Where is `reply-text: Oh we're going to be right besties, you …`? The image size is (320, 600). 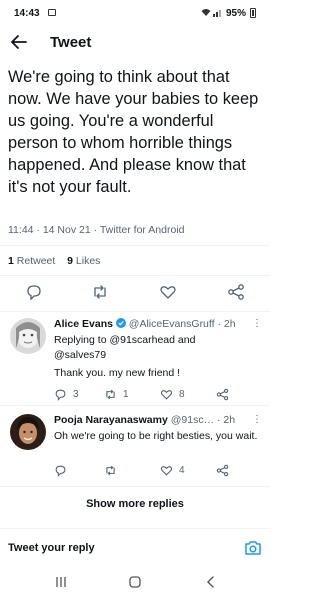 reply-text: Oh we're going to be right besties, you … is located at coordinates (156, 436).